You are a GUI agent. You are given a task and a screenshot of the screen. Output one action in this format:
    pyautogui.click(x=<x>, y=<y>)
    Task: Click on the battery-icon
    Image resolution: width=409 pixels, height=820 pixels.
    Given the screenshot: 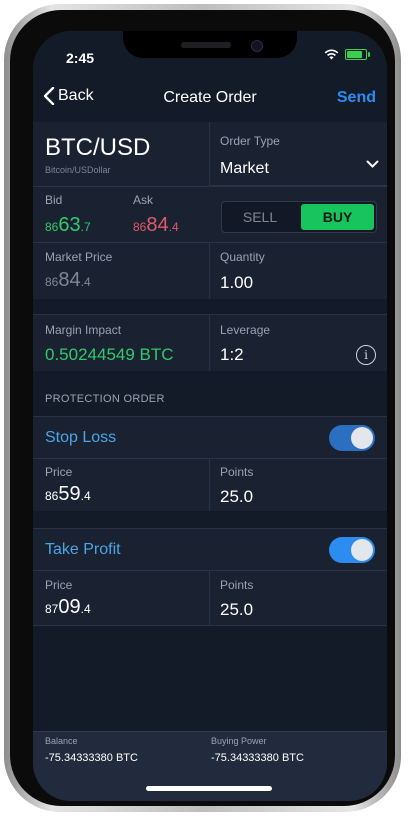 What is the action you would take?
    pyautogui.click(x=357, y=54)
    